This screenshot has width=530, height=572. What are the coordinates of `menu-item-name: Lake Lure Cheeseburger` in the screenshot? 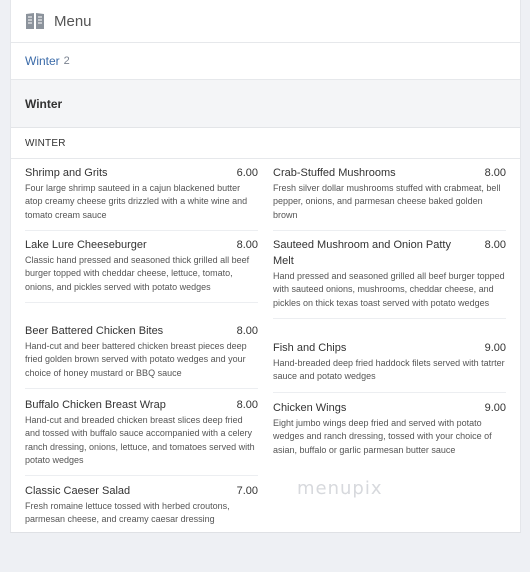 It's located at (86, 245).